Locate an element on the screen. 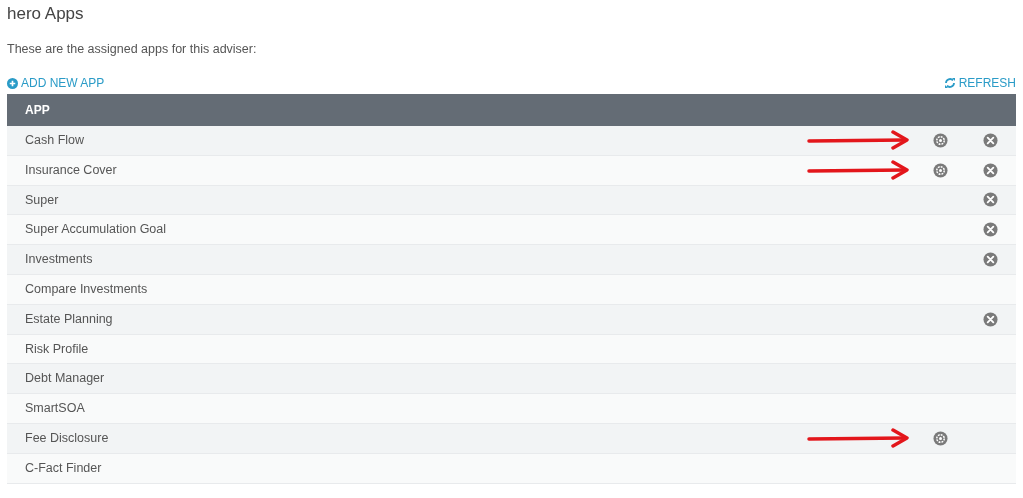 Image resolution: width=1023 pixels, height=498 pixels. app-name: Compare Investments is located at coordinates (86, 289).